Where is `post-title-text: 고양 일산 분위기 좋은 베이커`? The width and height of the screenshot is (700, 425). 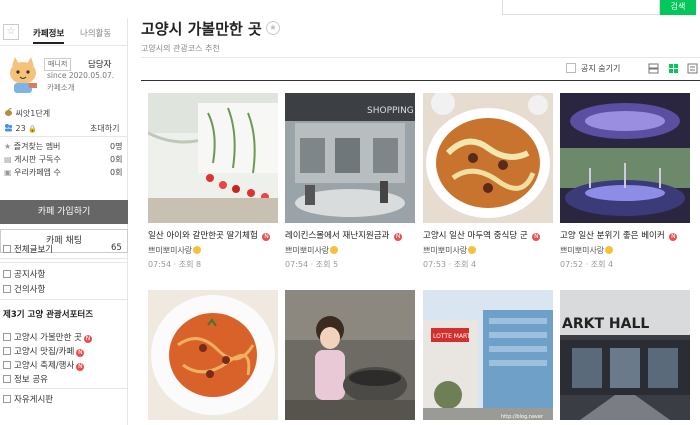 post-title-text: 고양 일산 분위기 좋은 베이커 is located at coordinates (612, 236).